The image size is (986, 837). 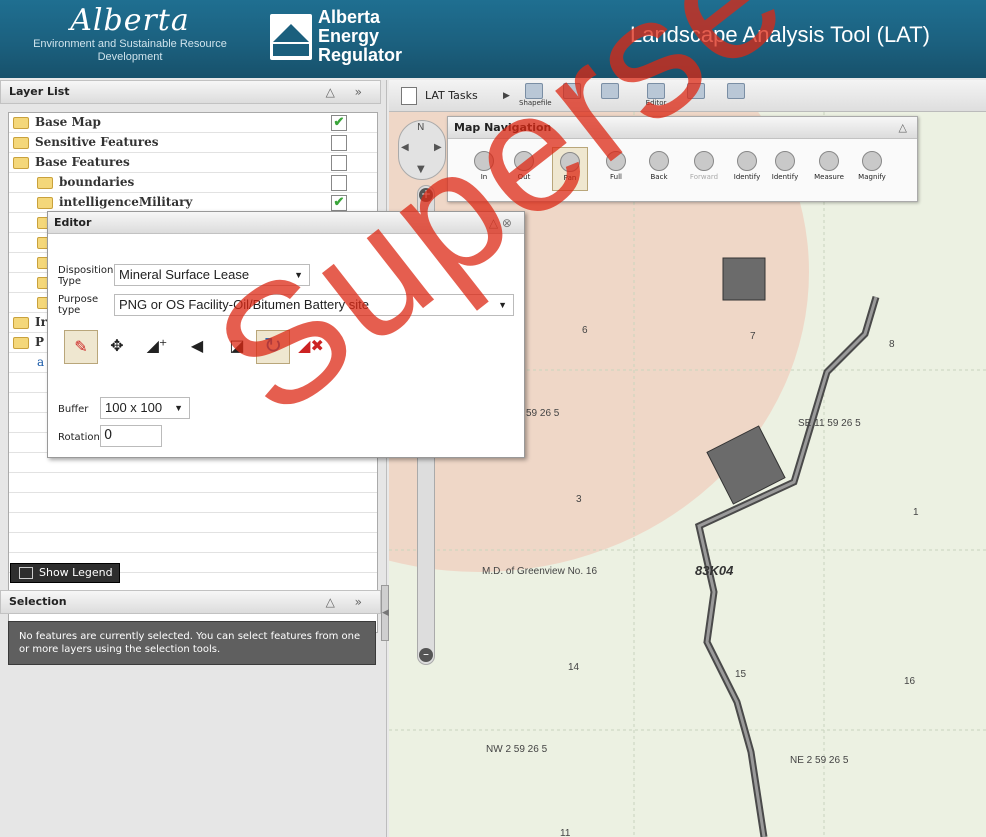 What do you see at coordinates (426, 655) in the screenshot?
I see `zoom-out-icon: –` at bounding box center [426, 655].